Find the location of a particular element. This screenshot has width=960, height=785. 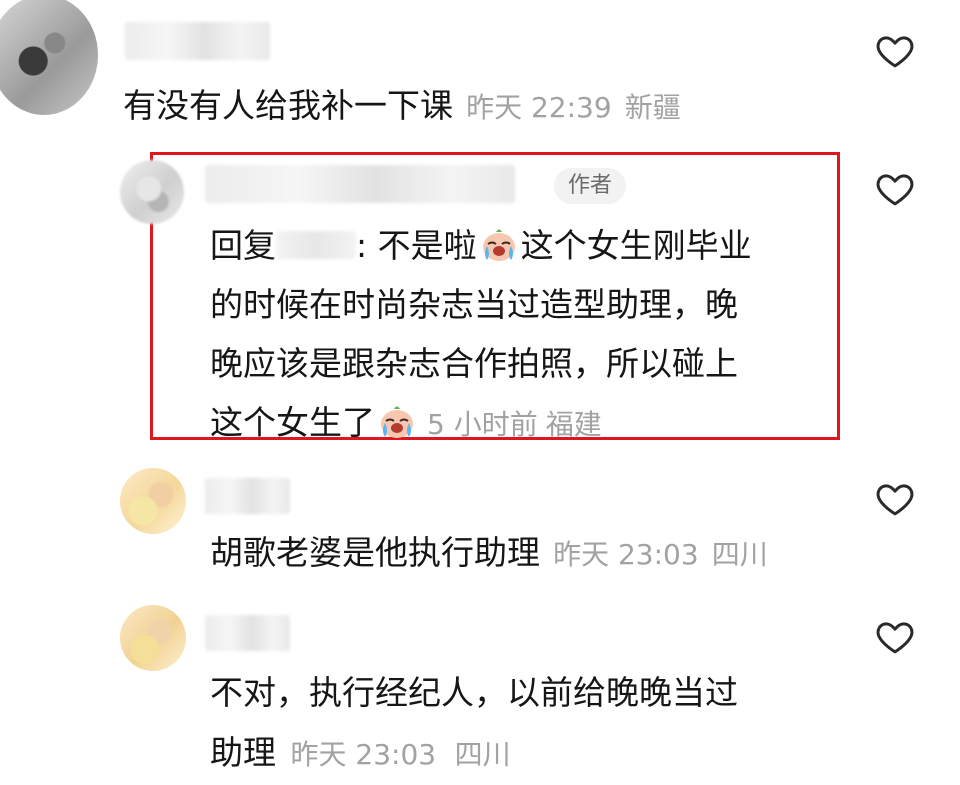

reply-line-1: 回复 : 不是啦 这个女生刚毕业 is located at coordinates (481, 246).